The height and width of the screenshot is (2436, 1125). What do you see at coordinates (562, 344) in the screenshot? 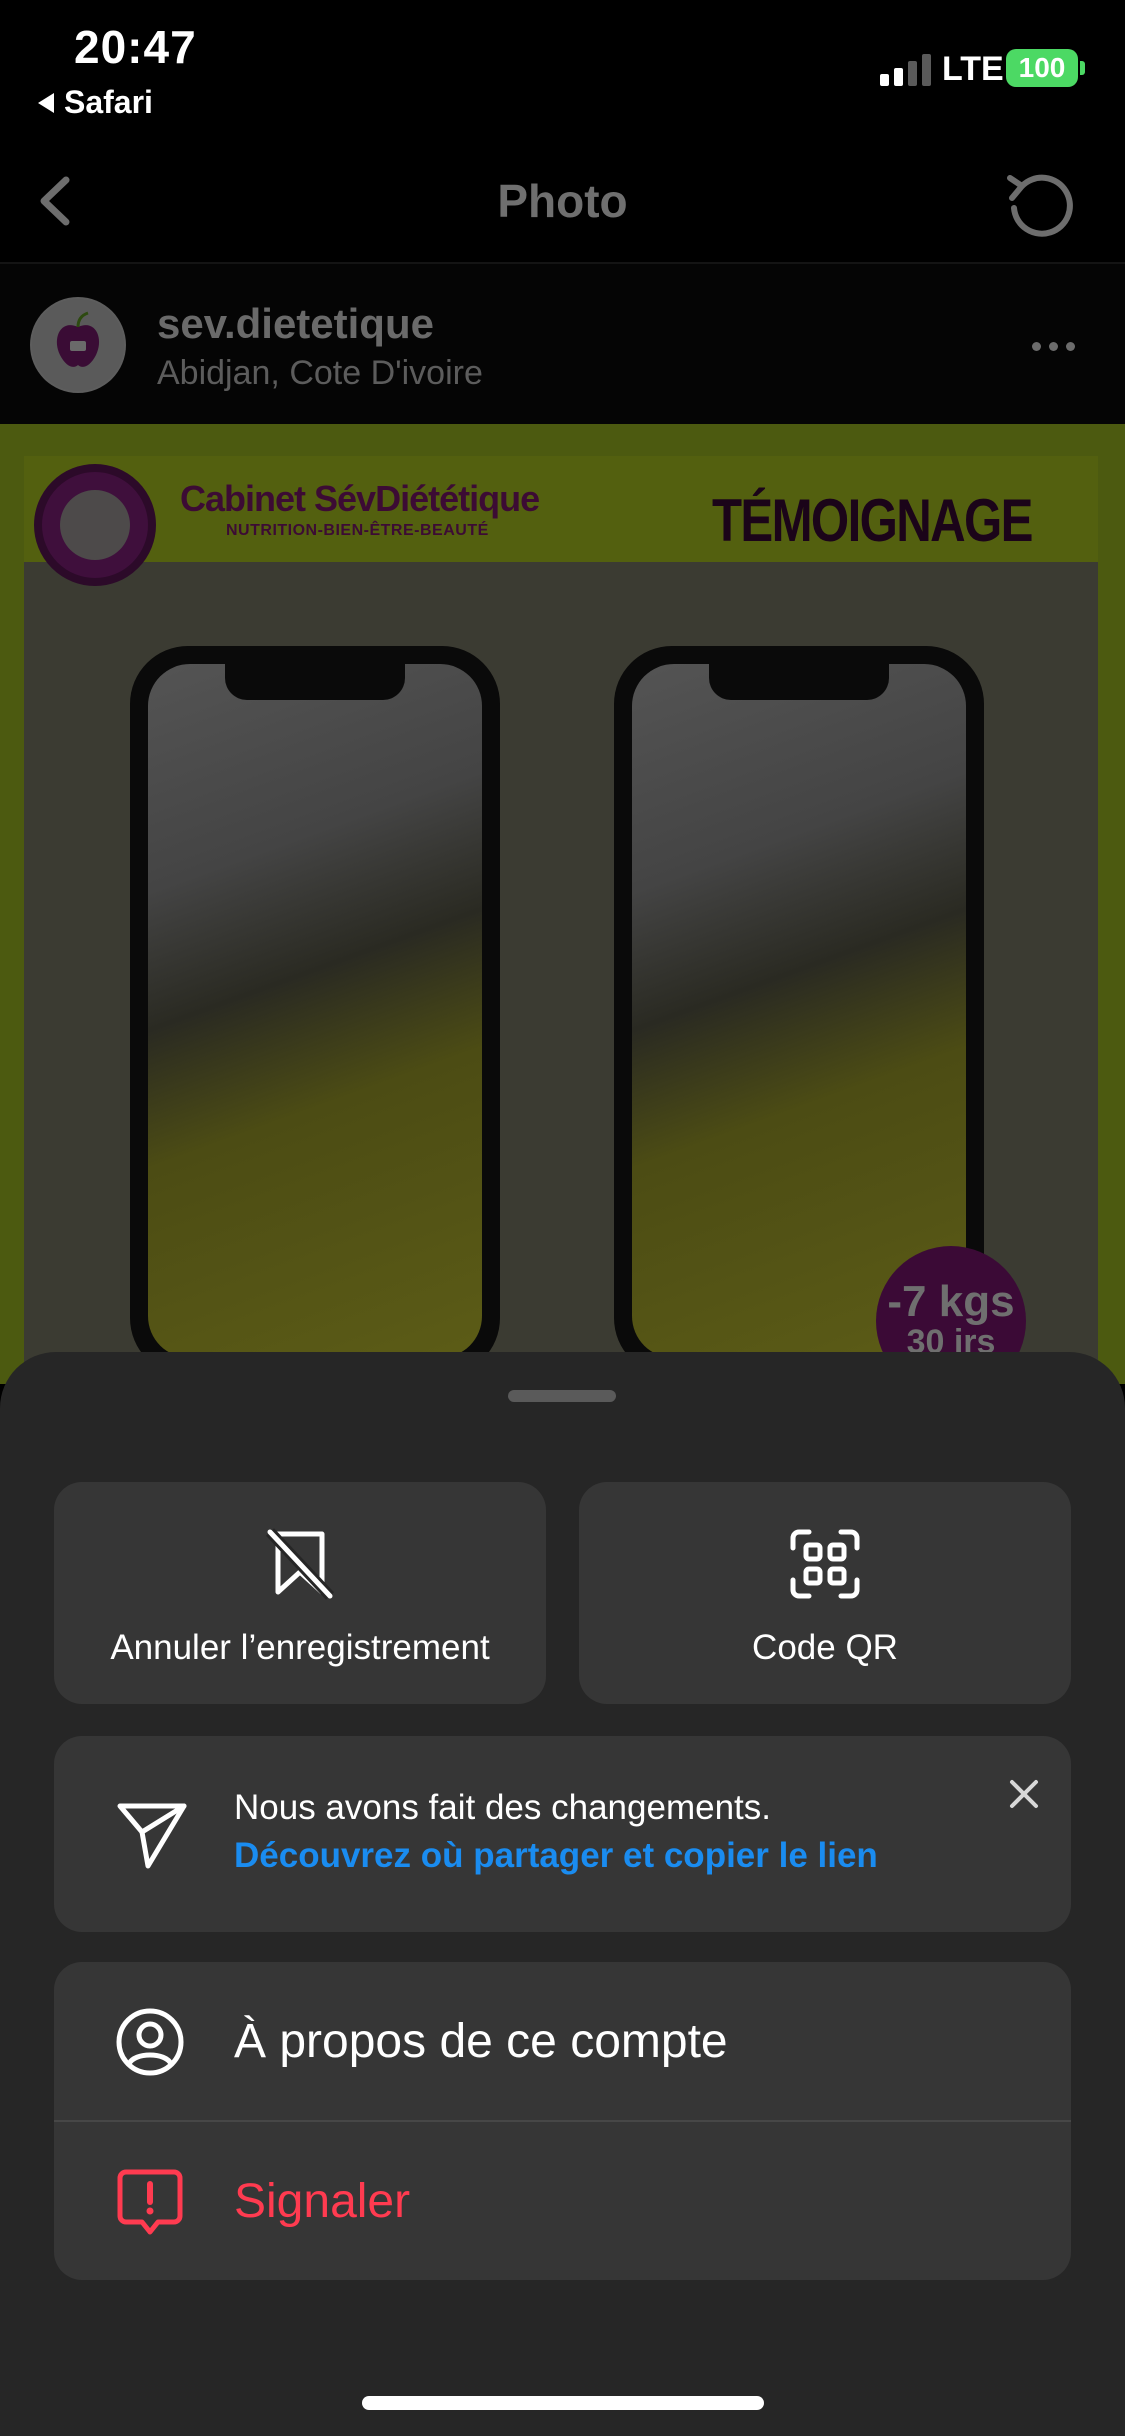
I see `post-header: sev.dietetique Abidjan, Cote D'ivoire` at bounding box center [562, 344].